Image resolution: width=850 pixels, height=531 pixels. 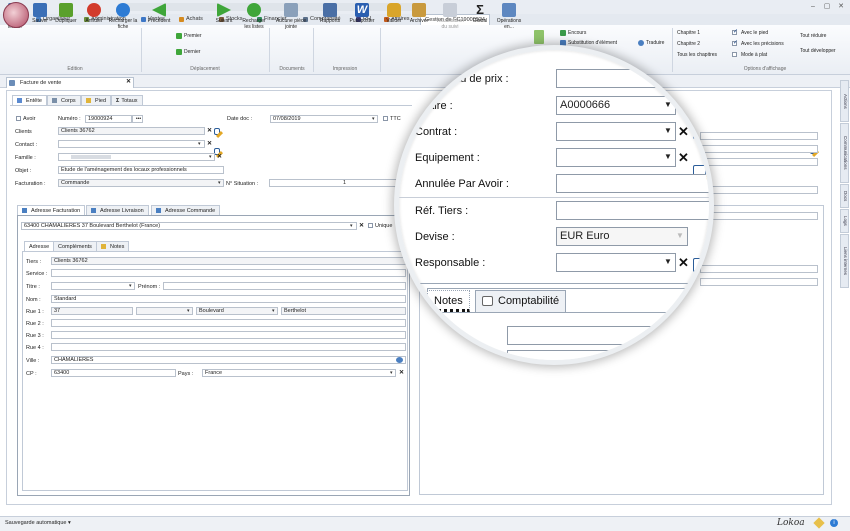 What do you see at coordinates (330, 14) in the screenshot?
I see `rapports-button: Rapports` at bounding box center [330, 14].